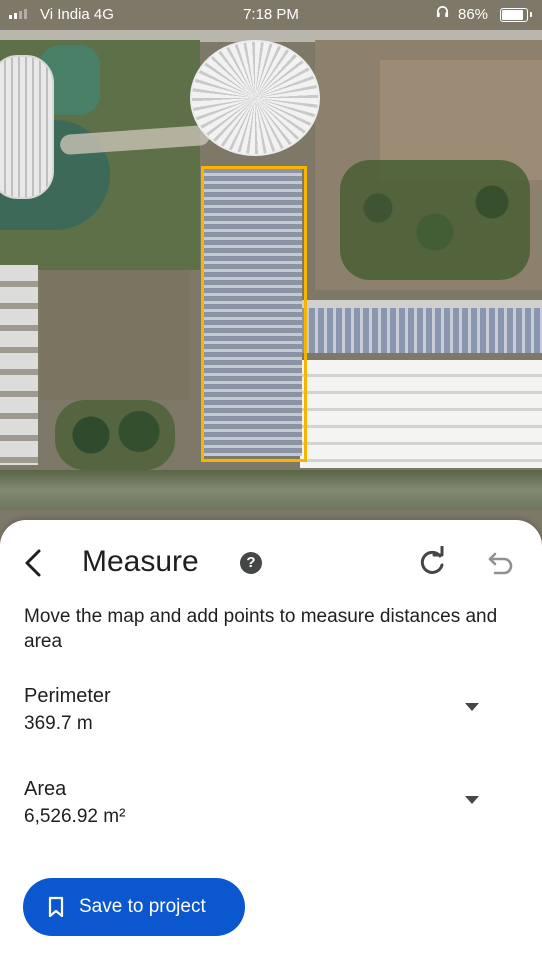  Describe the element at coordinates (251, 563) in the screenshot. I see `help-icon: ?` at that location.